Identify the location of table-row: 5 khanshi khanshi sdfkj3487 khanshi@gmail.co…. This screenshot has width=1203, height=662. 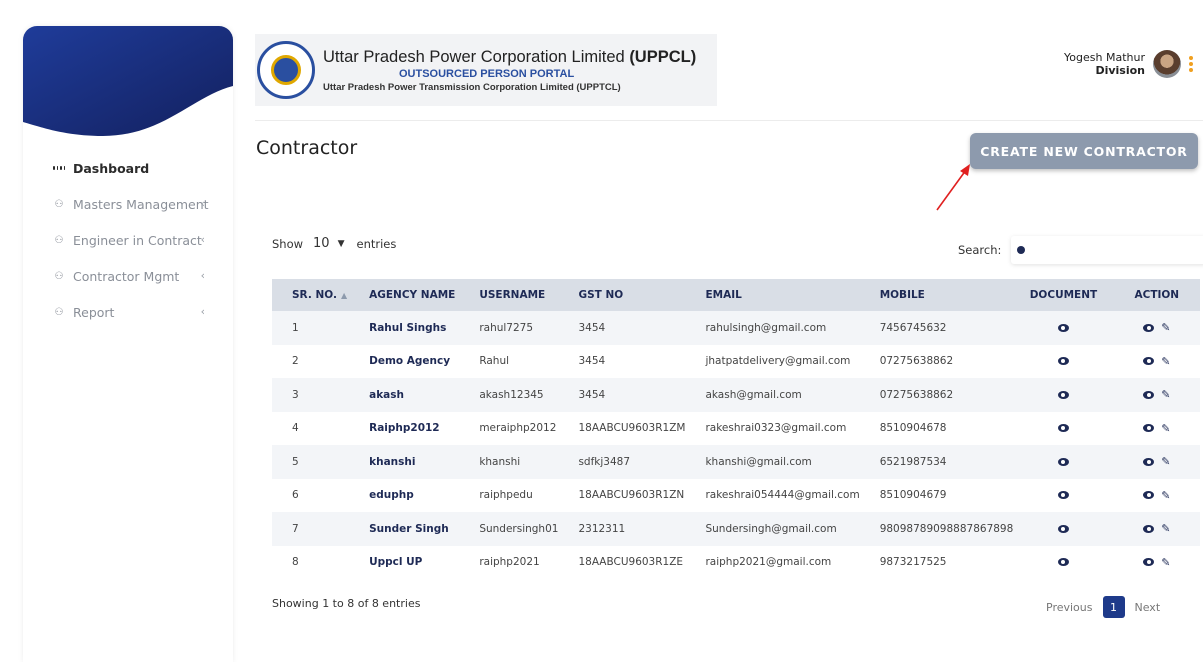
(736, 462).